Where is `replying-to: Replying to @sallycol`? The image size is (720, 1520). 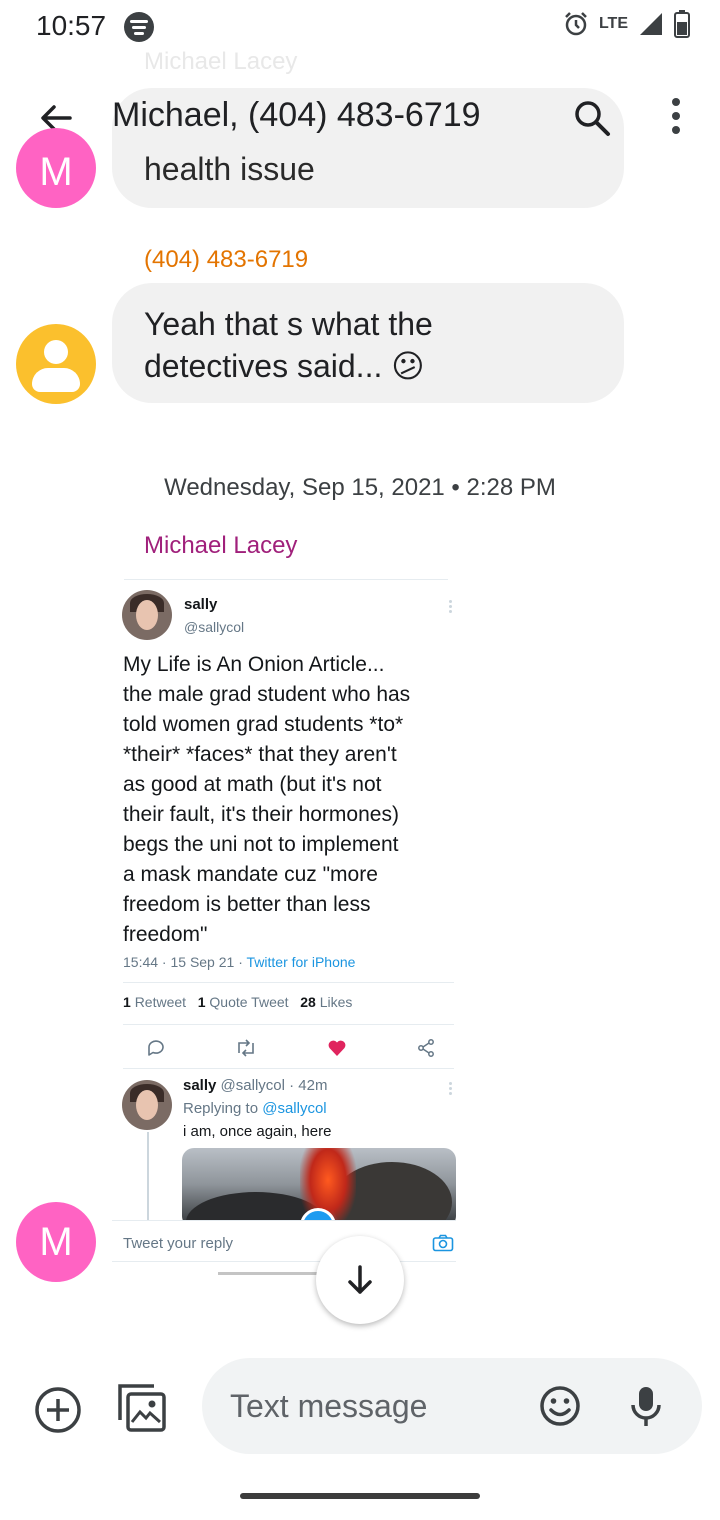
replying-to: Replying to @sallycol is located at coordinates (255, 1108).